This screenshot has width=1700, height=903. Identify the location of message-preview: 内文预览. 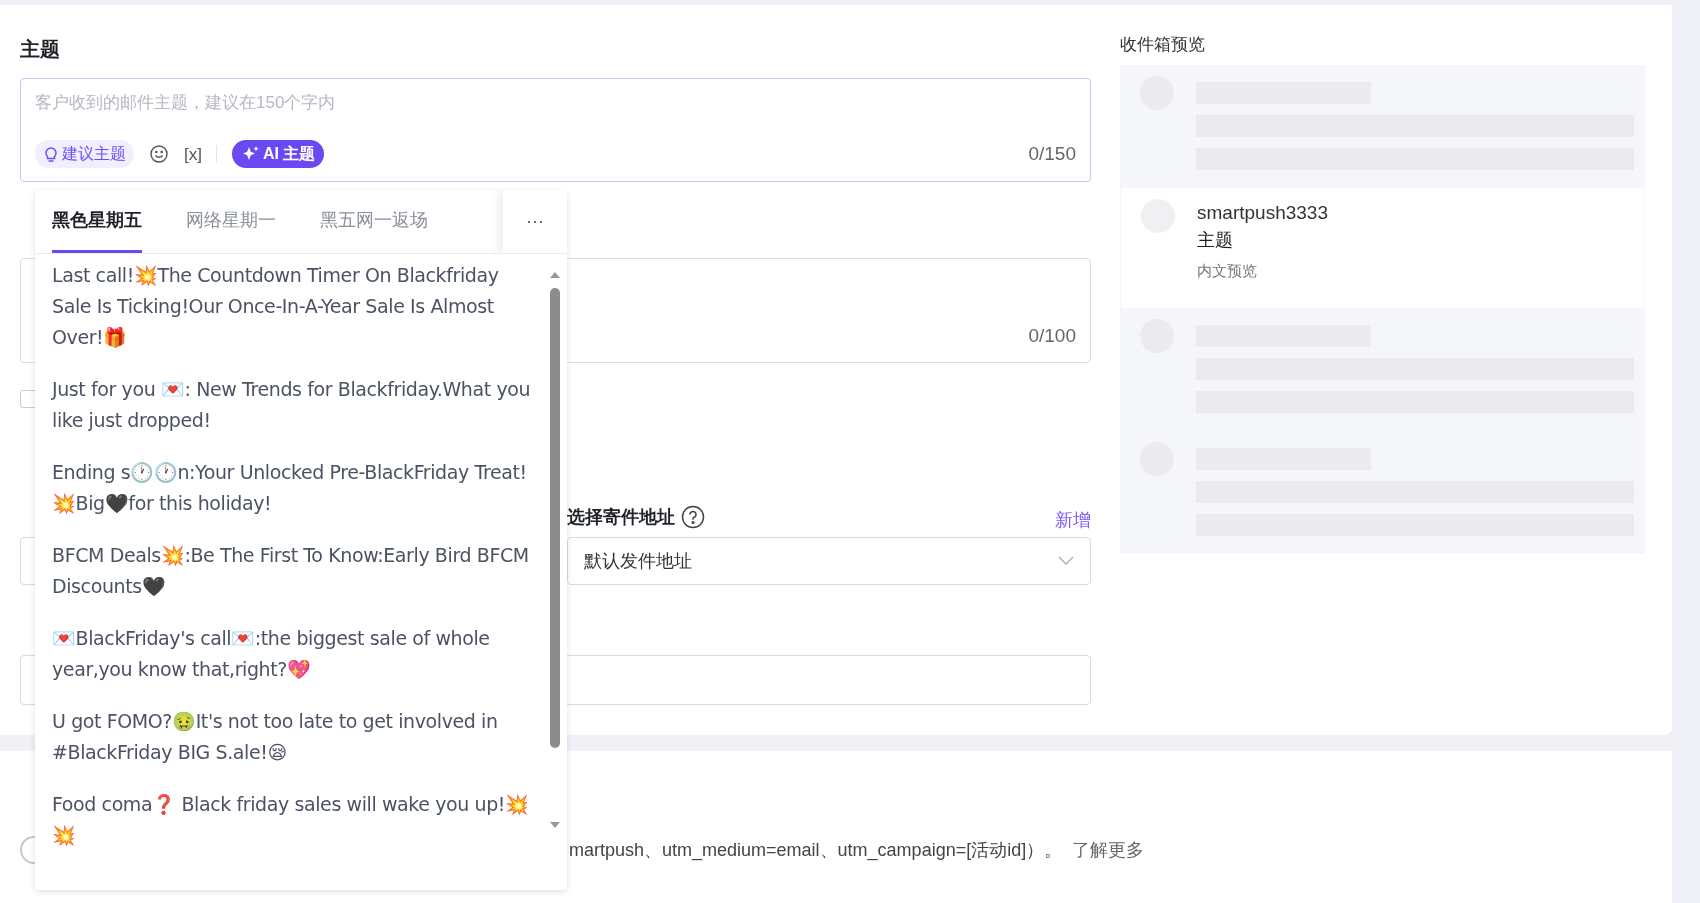
(1227, 271).